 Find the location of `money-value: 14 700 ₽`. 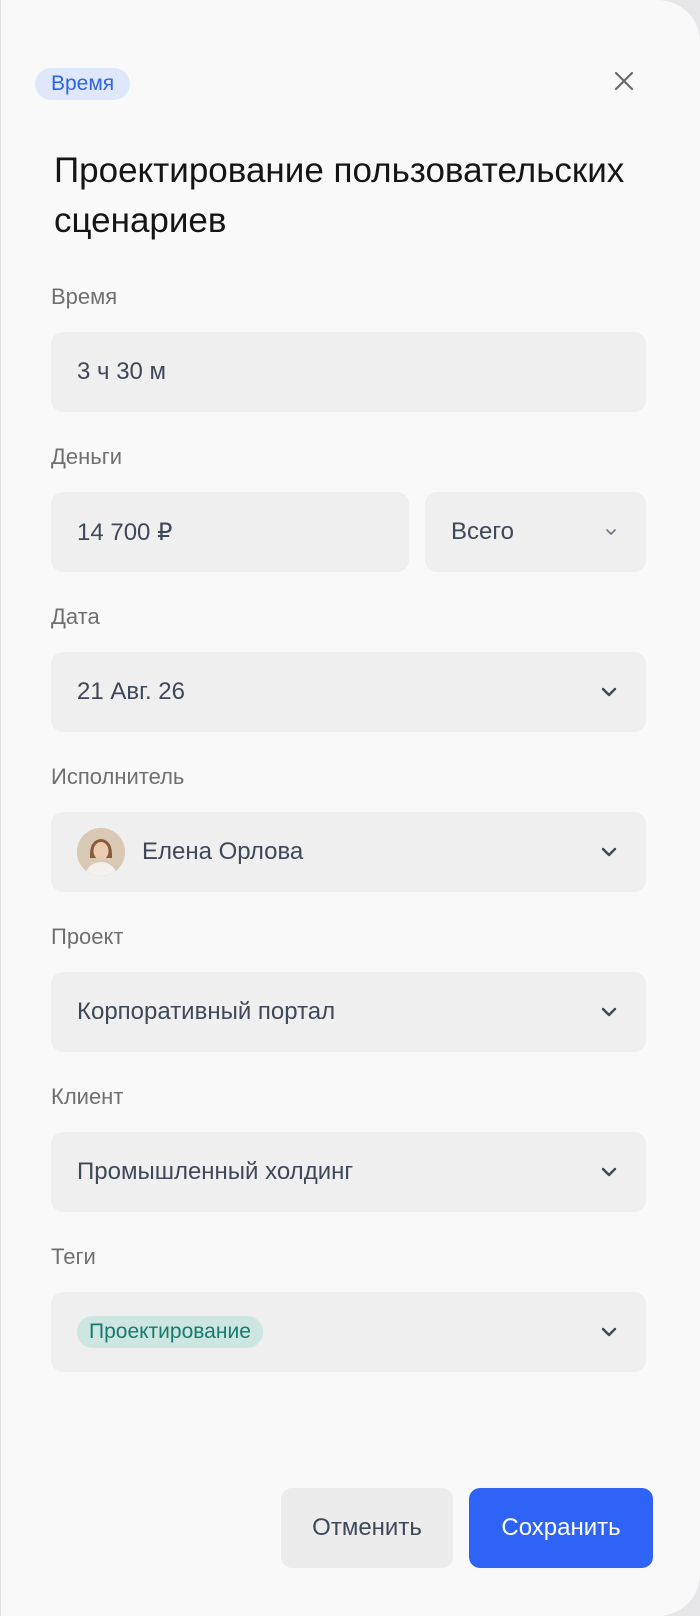

money-value: 14 700 ₽ is located at coordinates (125, 532).